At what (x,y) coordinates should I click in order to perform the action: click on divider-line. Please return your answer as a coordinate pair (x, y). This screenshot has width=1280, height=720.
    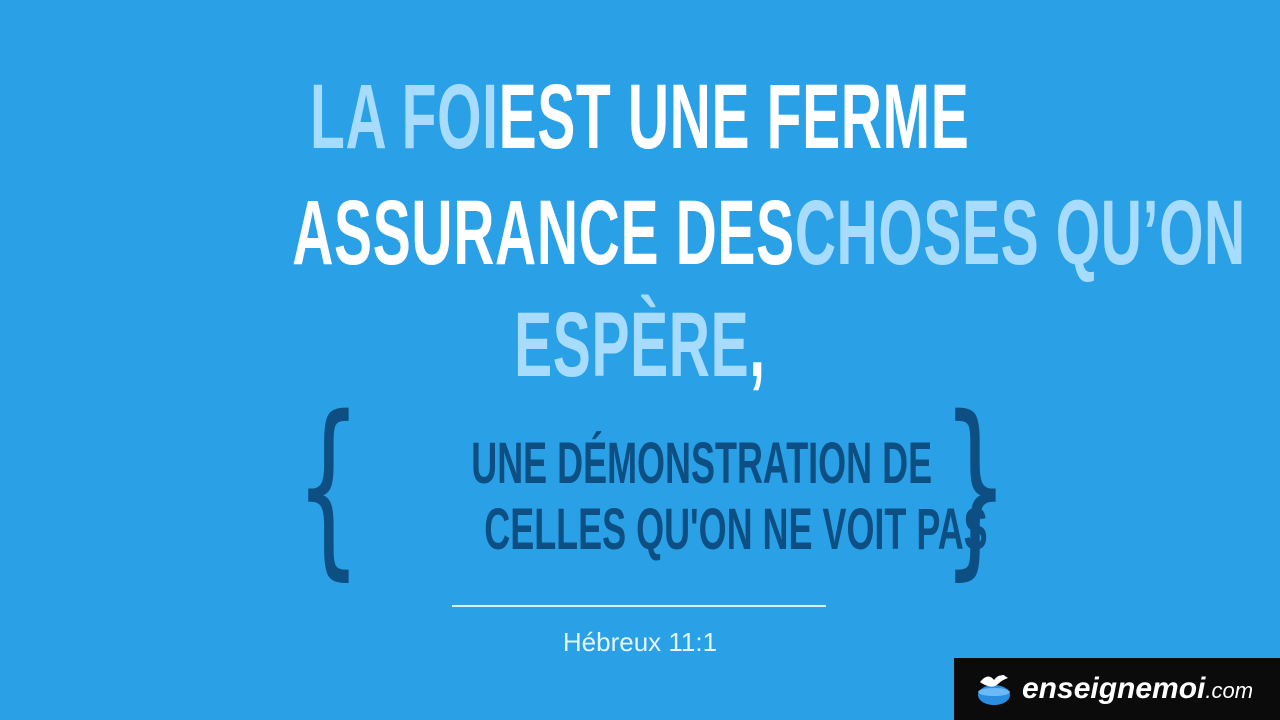
    Looking at the image, I should click on (639, 606).